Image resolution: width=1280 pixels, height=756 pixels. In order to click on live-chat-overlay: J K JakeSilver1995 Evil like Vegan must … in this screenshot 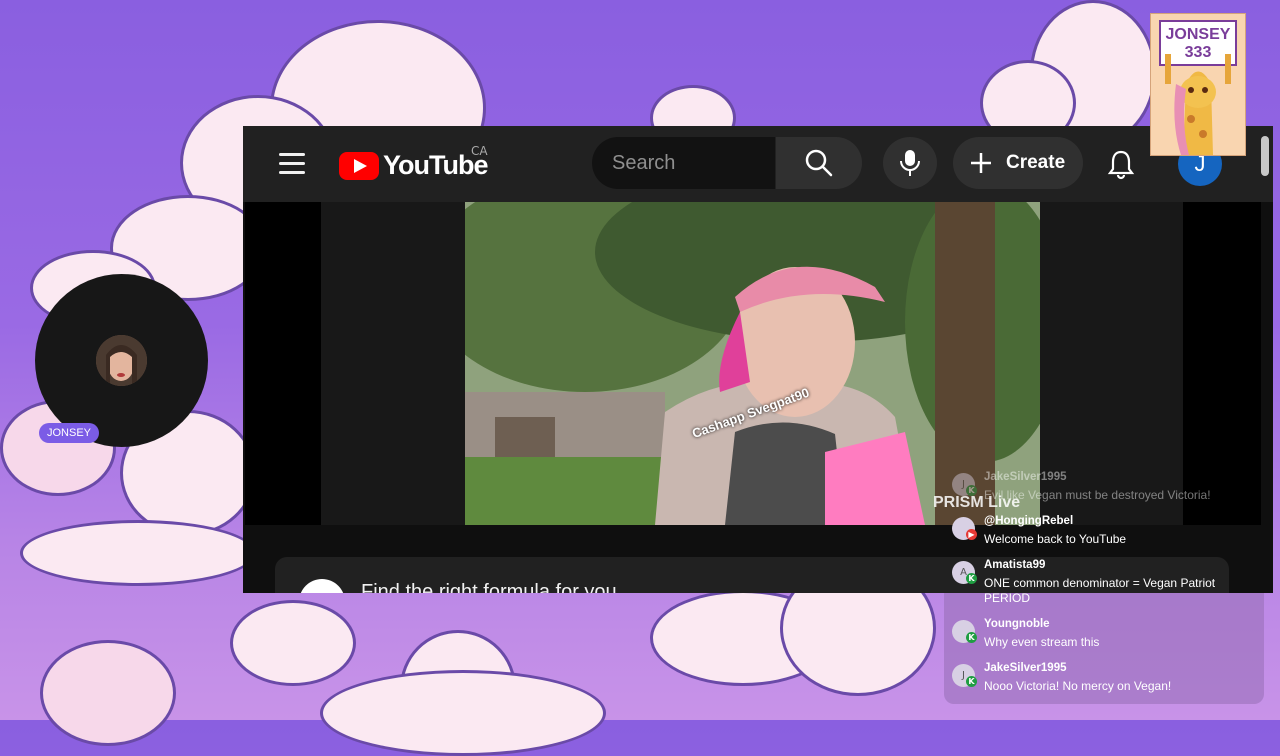, I will do `click(1104, 585)`.